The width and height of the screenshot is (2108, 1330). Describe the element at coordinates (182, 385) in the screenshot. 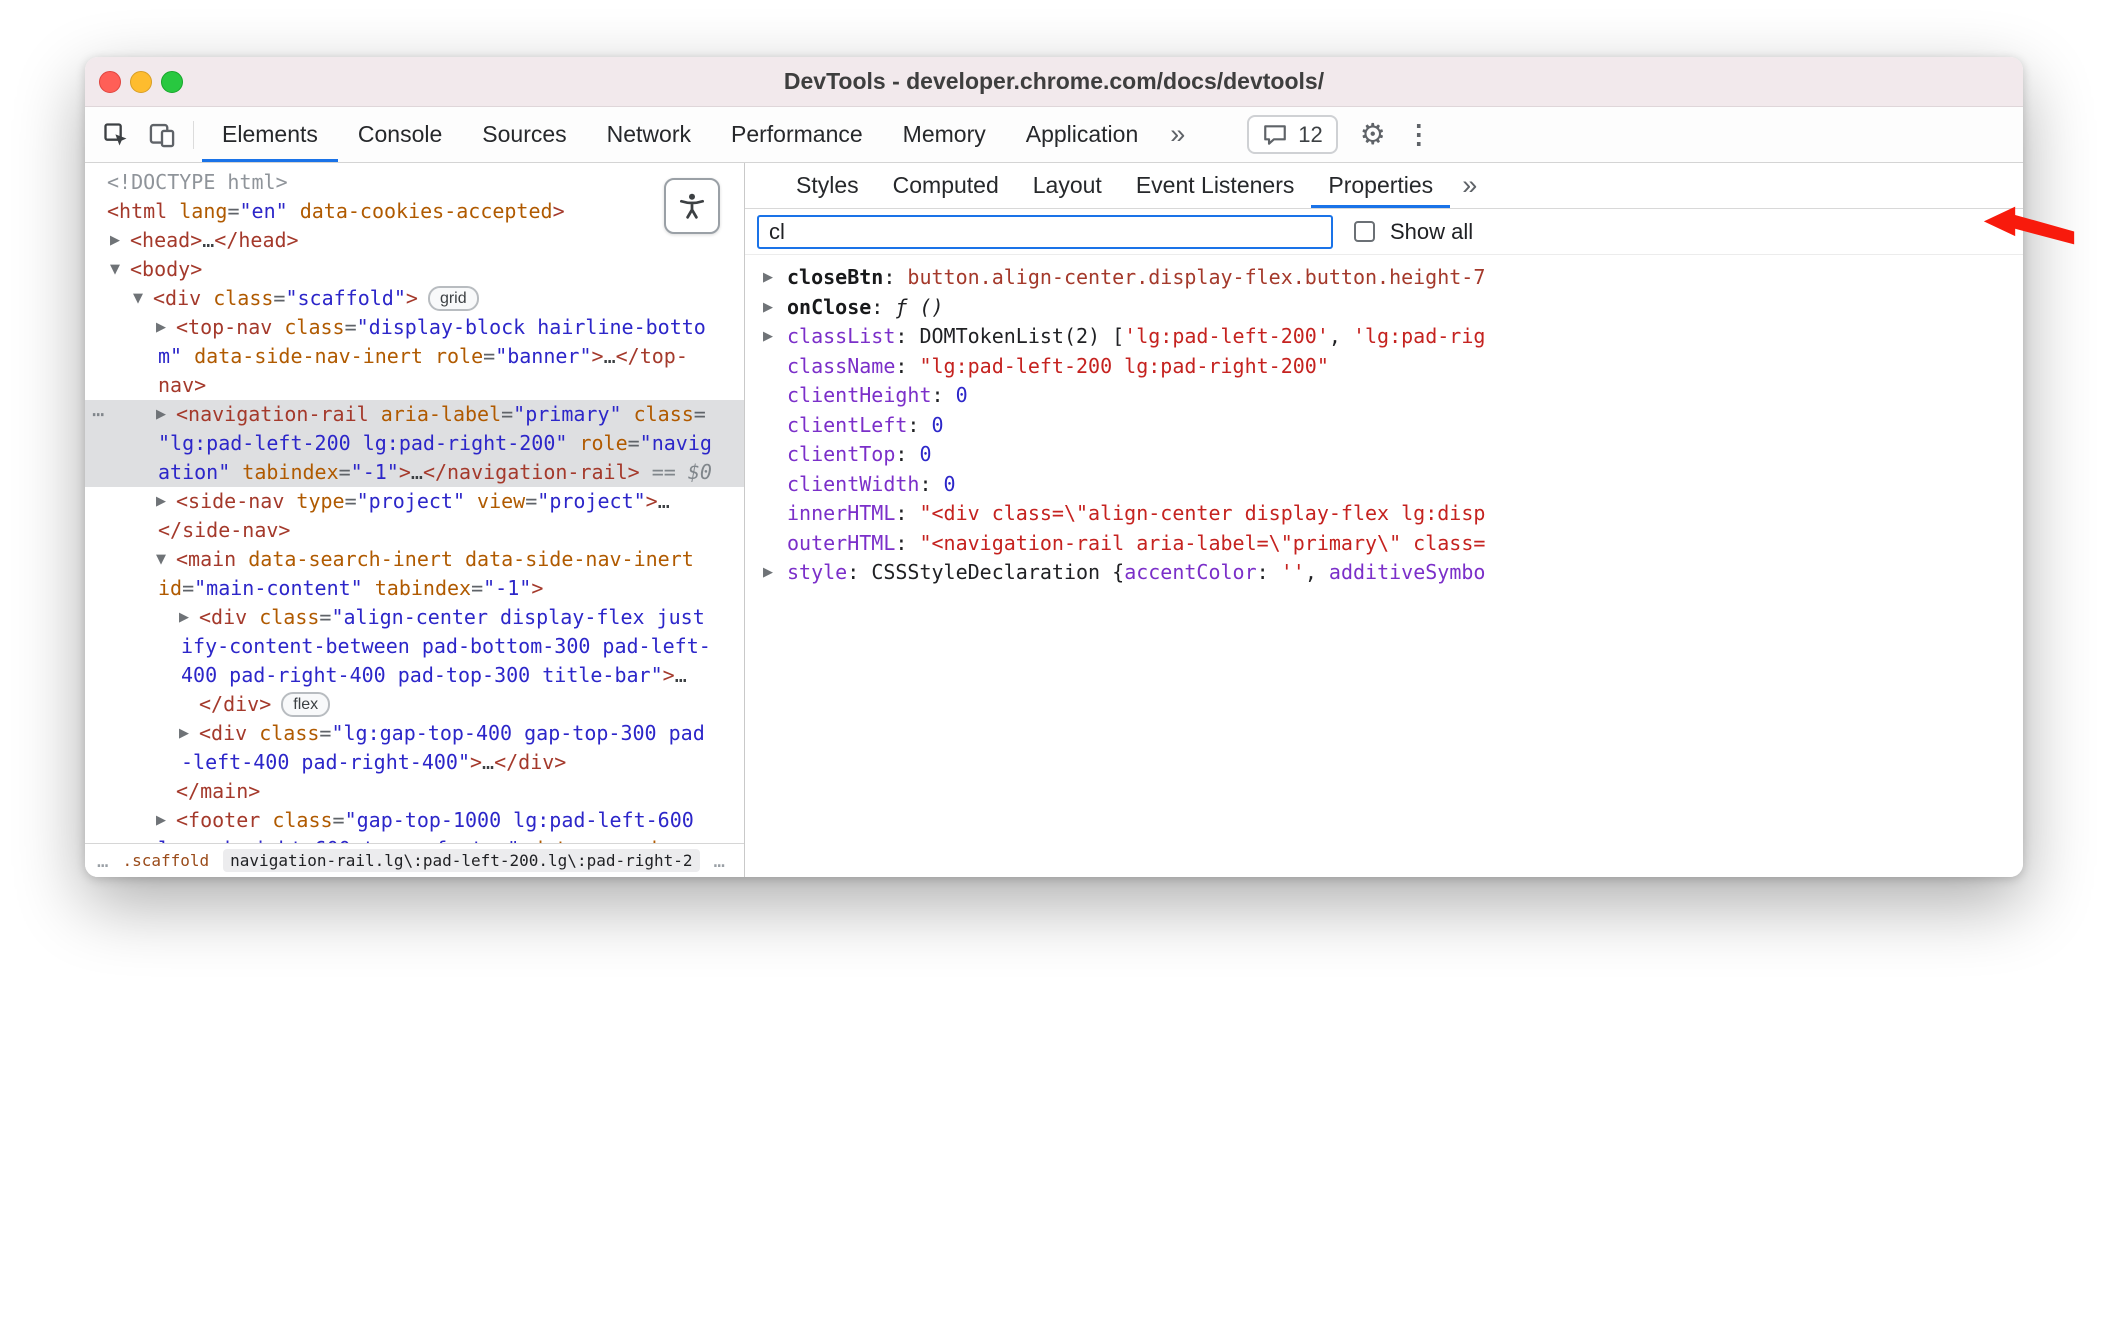

I see `code-token: nav>` at that location.